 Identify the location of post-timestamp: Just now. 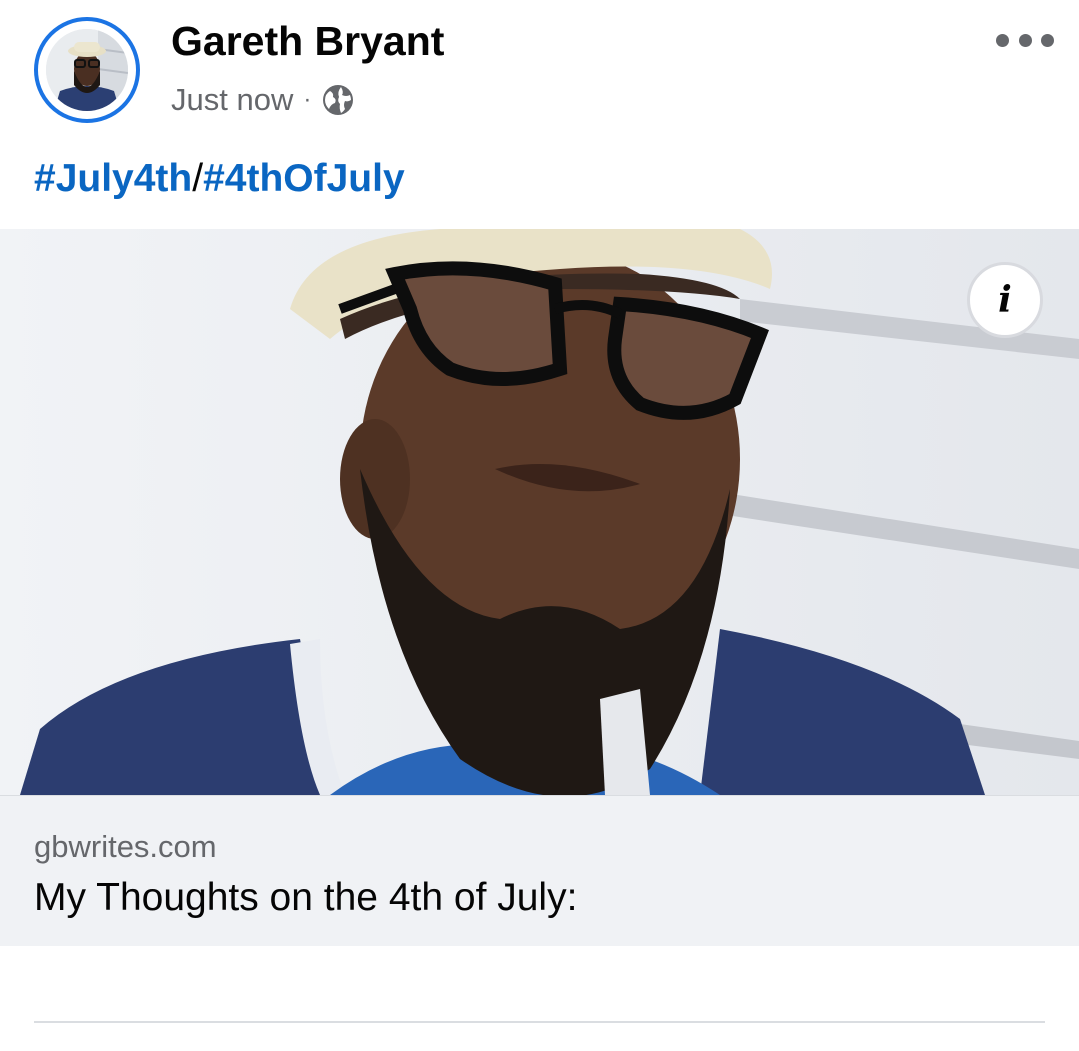
(232, 100).